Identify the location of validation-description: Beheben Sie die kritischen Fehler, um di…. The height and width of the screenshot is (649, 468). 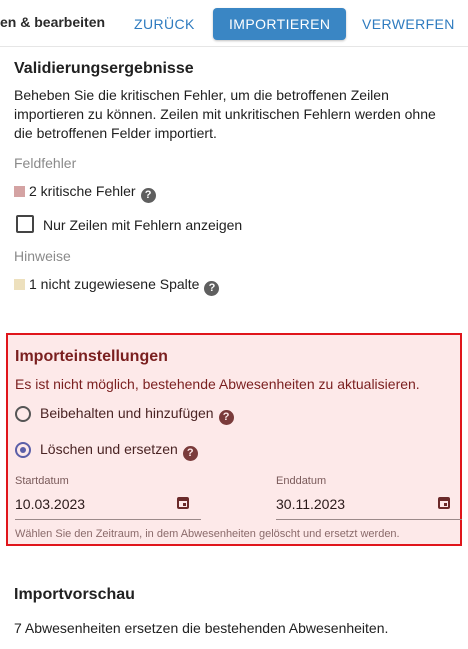
(225, 114).